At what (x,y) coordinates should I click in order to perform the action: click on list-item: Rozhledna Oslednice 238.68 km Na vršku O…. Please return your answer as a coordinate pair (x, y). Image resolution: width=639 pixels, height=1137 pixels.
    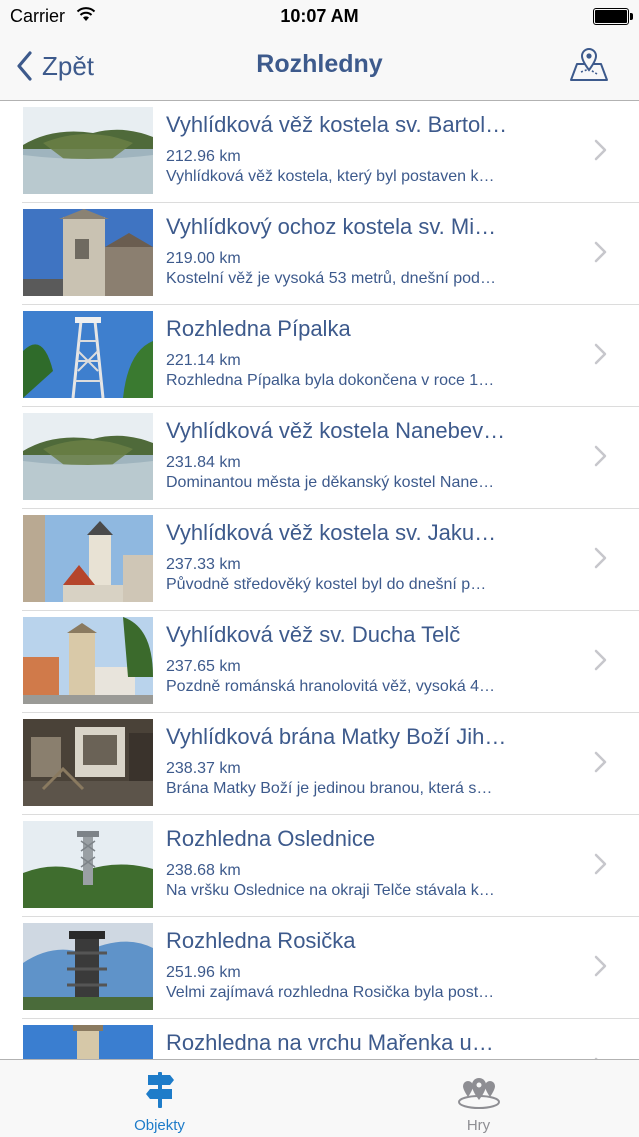
    Looking at the image, I should click on (319, 866).